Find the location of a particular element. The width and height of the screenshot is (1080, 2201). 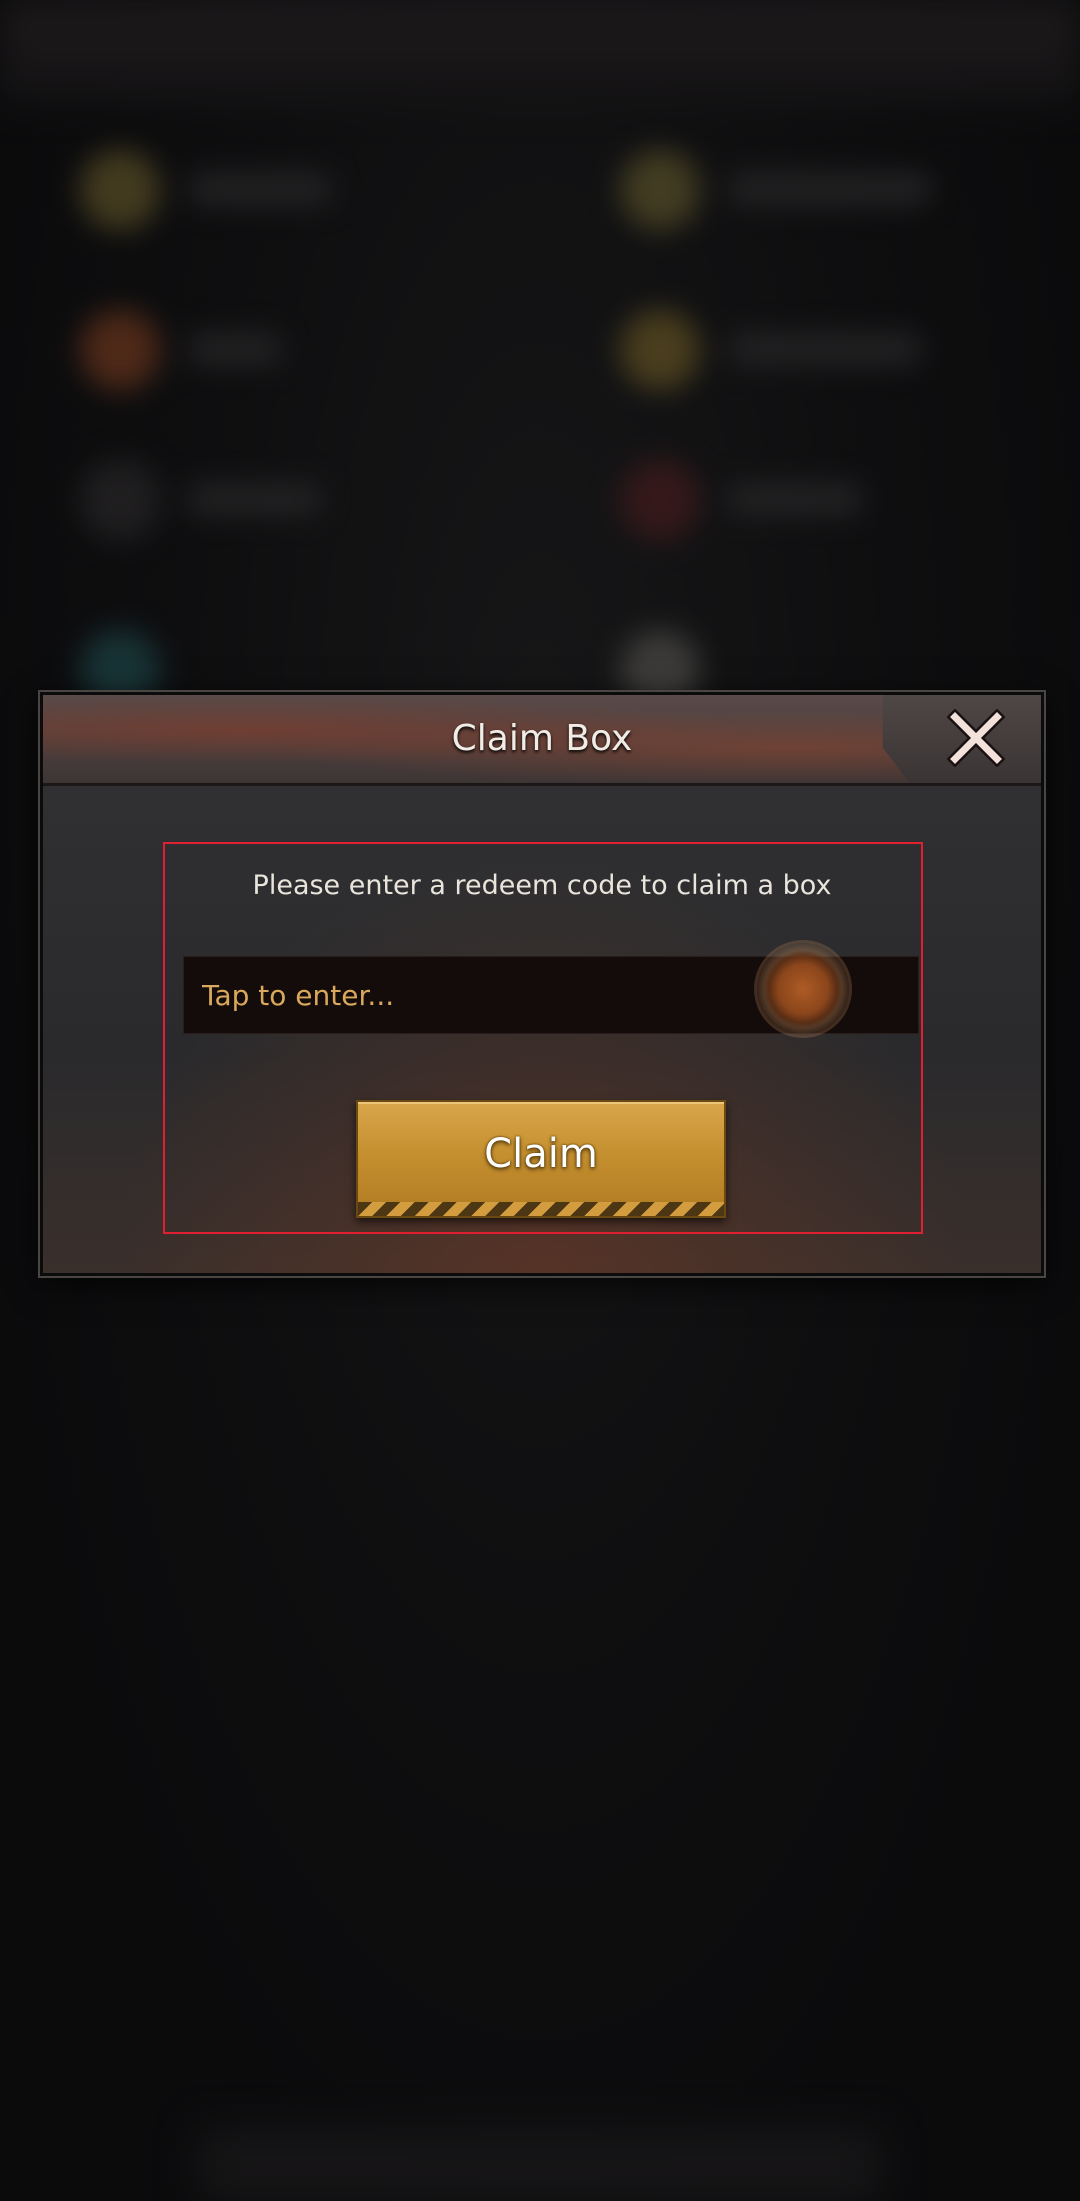

claim-button: Claim is located at coordinates (541, 1159).